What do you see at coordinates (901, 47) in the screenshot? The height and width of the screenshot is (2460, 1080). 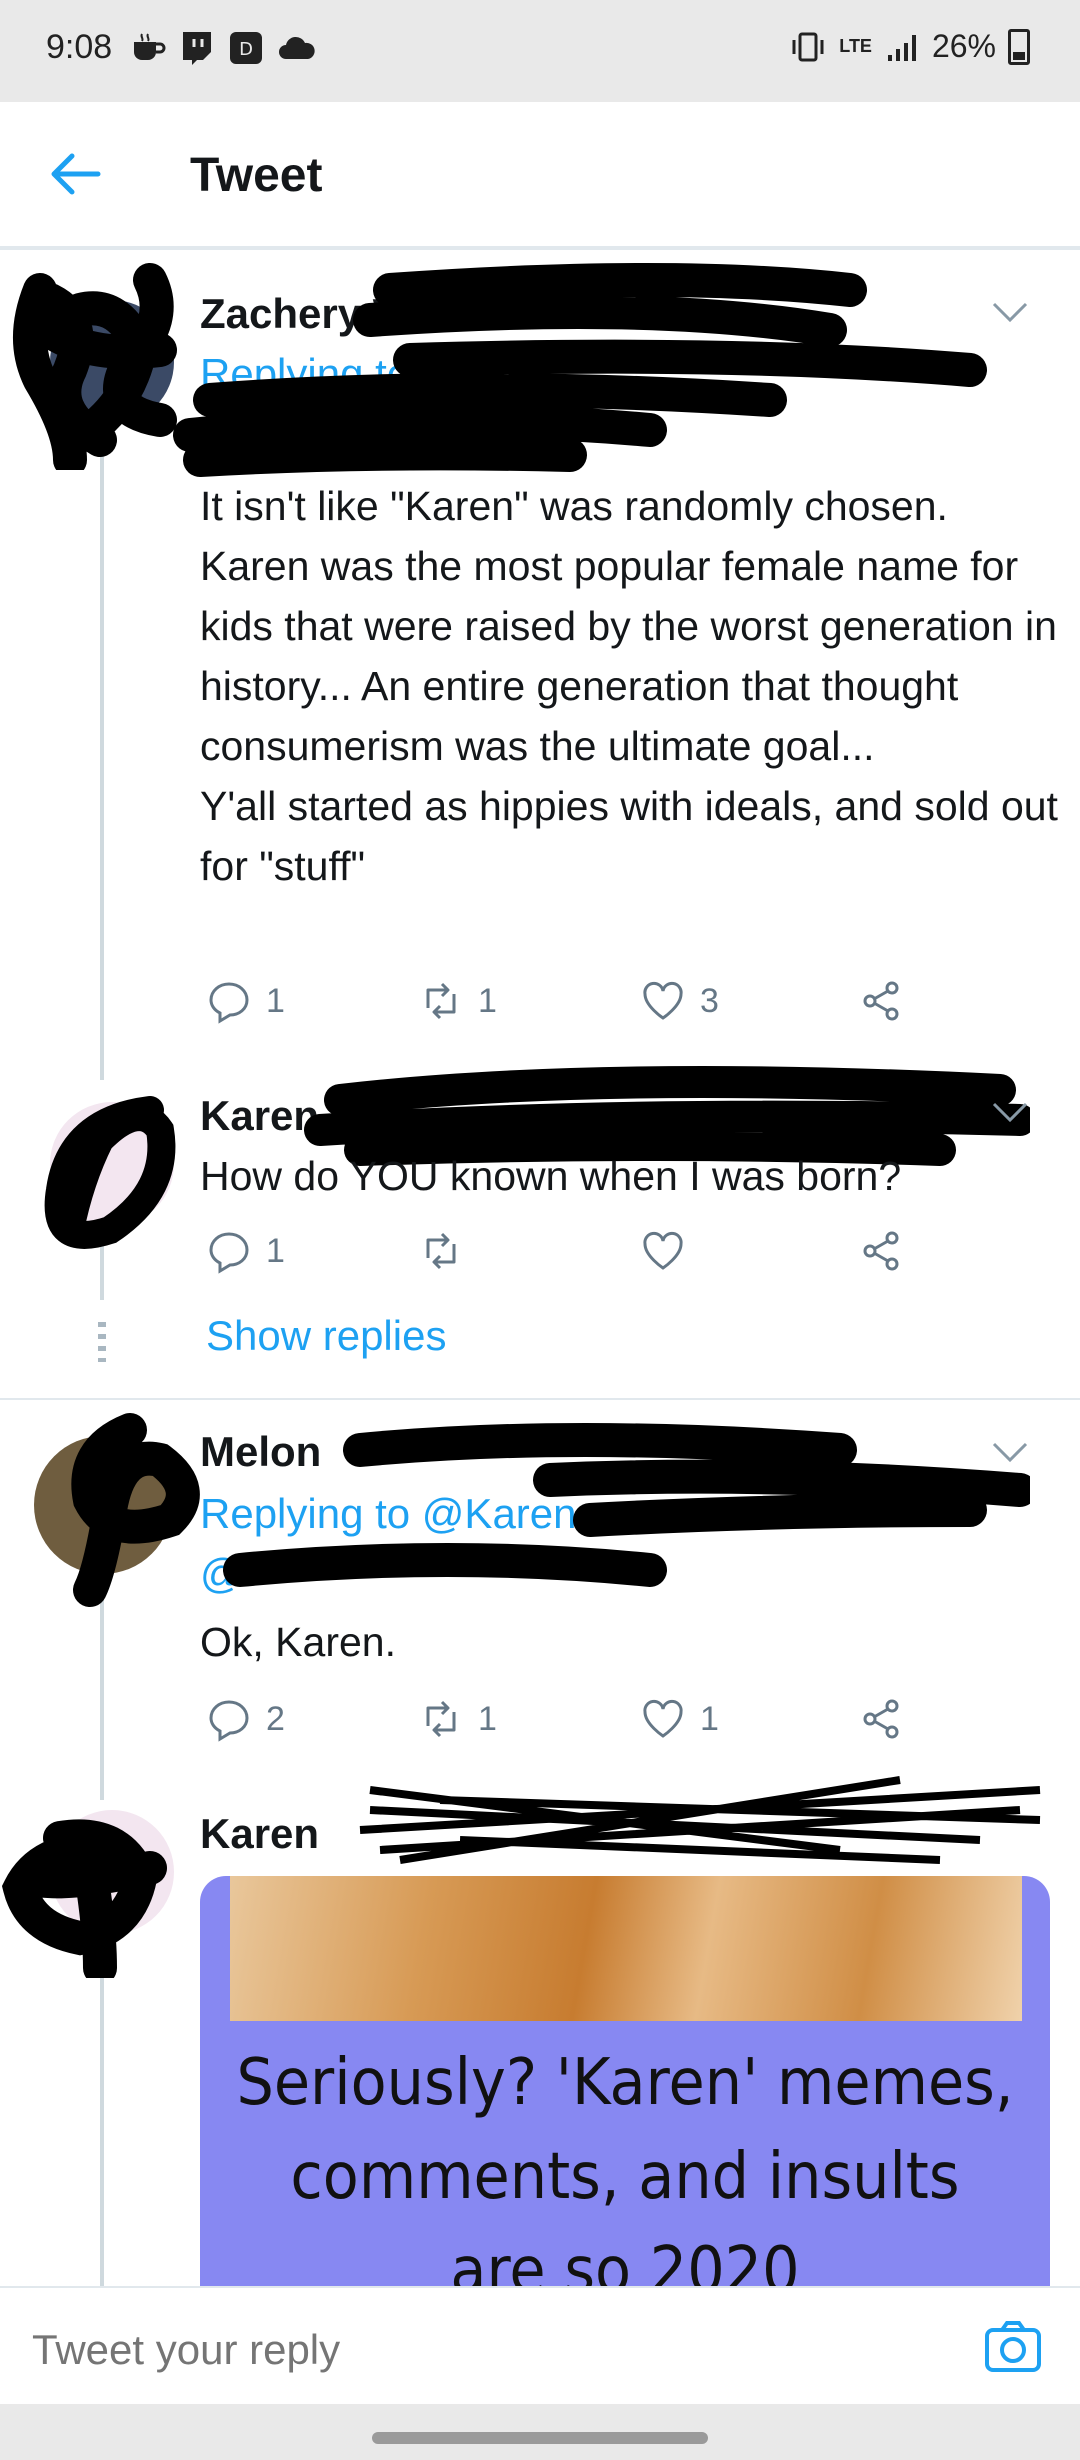 I see `signal-icon` at bounding box center [901, 47].